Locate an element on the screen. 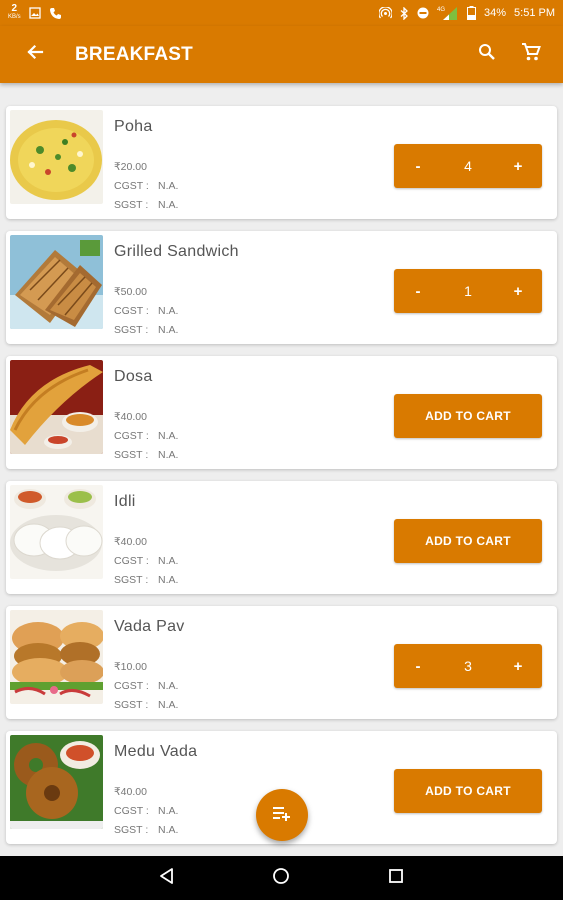  dosa-image is located at coordinates (56, 407).